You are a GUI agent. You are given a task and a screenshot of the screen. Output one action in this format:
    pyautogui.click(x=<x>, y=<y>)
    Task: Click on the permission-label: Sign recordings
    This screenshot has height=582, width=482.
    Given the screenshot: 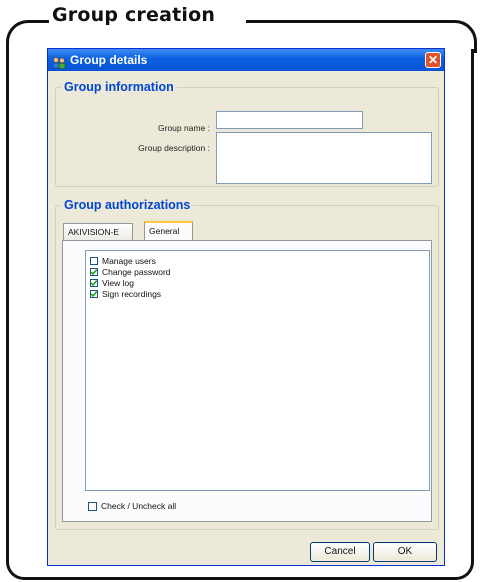 What is the action you would take?
    pyautogui.click(x=132, y=293)
    